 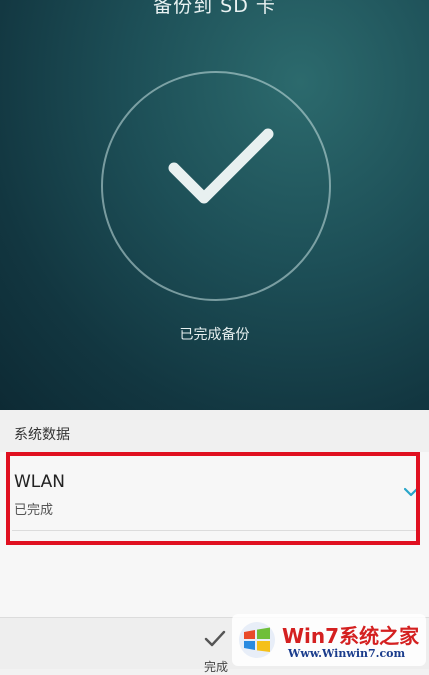 I want to click on done-check-icon, so click(x=215, y=638).